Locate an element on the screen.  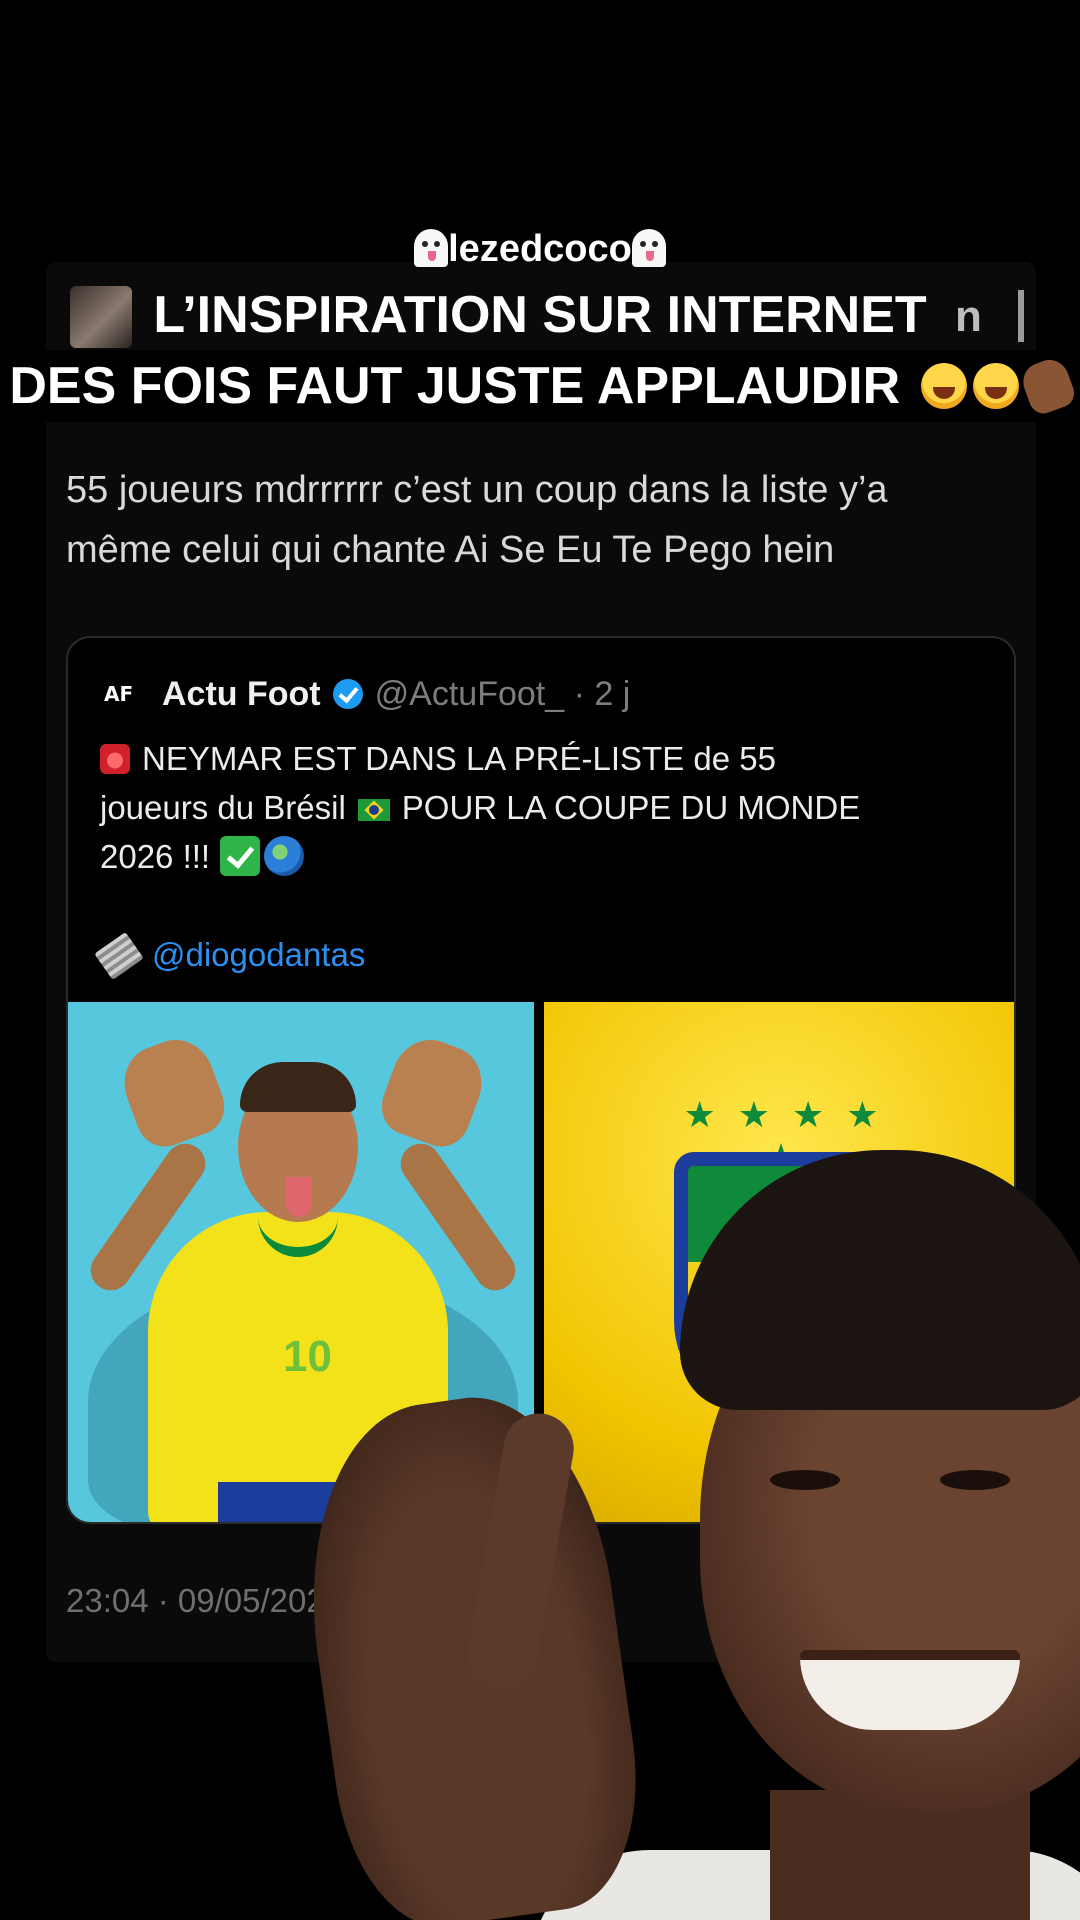
caption-line-2-text: DES FOIS FAUT JUSTE APPLAUDIR is located at coordinates (455, 386).